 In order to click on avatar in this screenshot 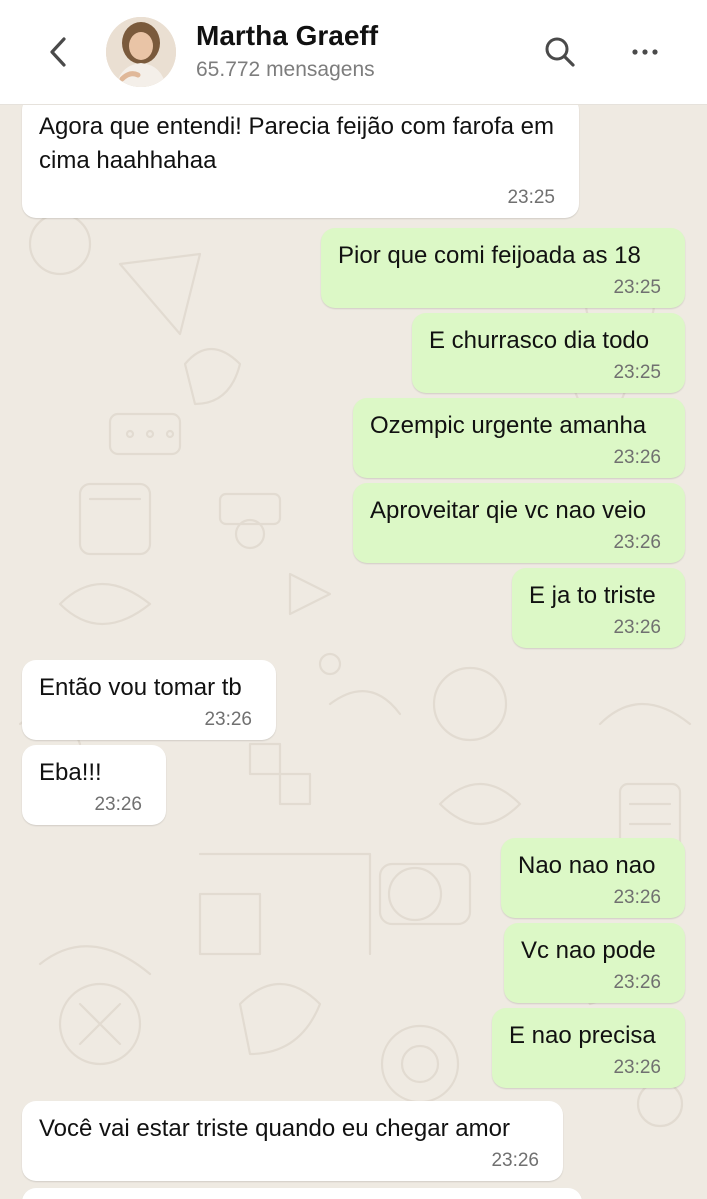, I will do `click(141, 52)`.